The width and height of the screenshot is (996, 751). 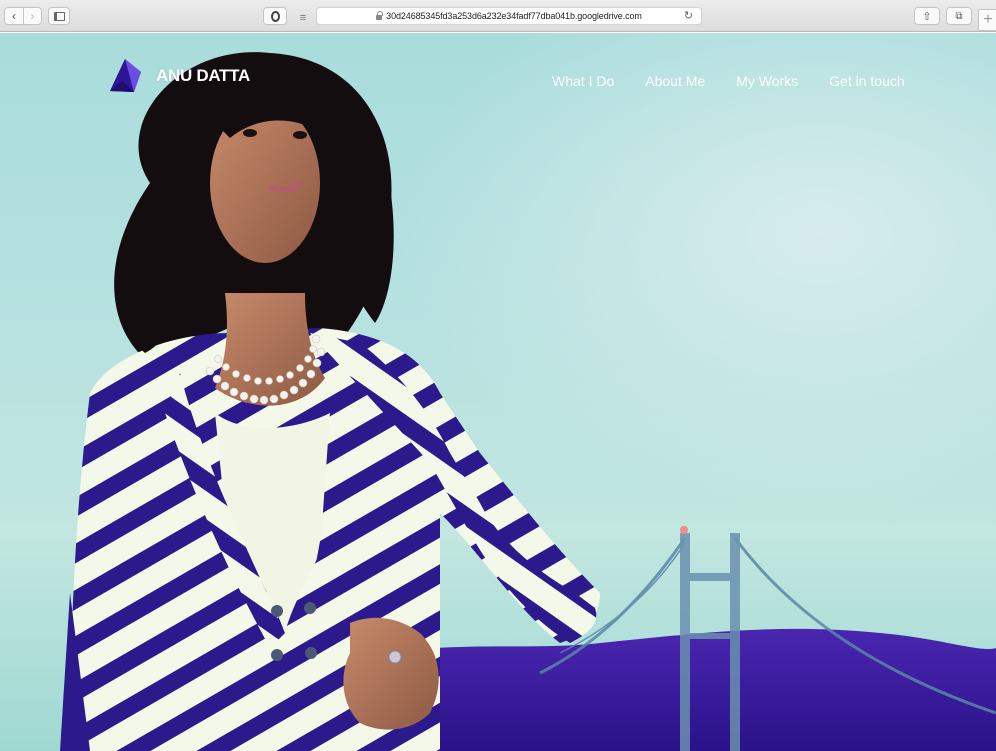 What do you see at coordinates (728, 81) in the screenshot?
I see `main-nav: What I Do About Me My Works Get in touch` at bounding box center [728, 81].